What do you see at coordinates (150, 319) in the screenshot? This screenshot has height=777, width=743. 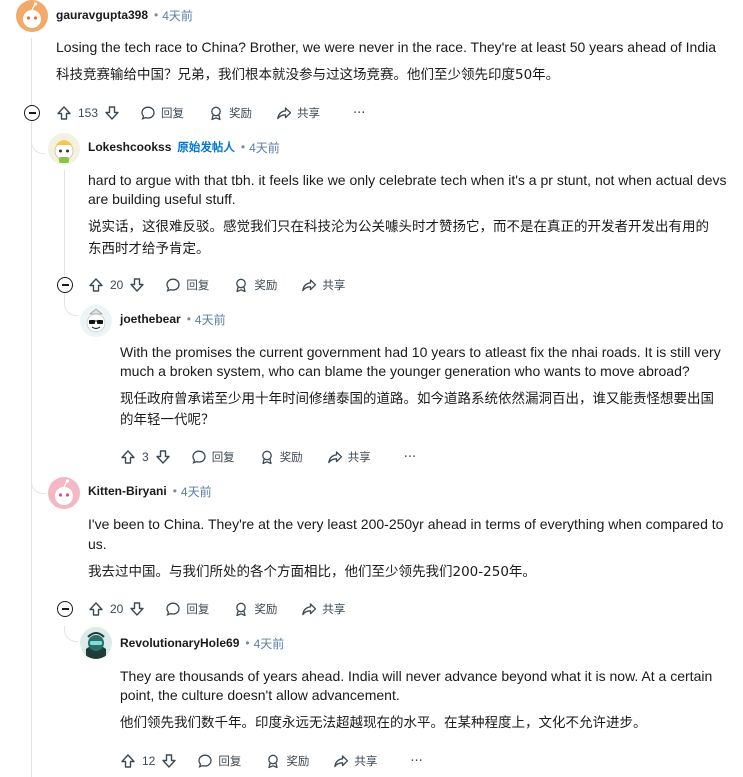 I see `username: joethebear` at bounding box center [150, 319].